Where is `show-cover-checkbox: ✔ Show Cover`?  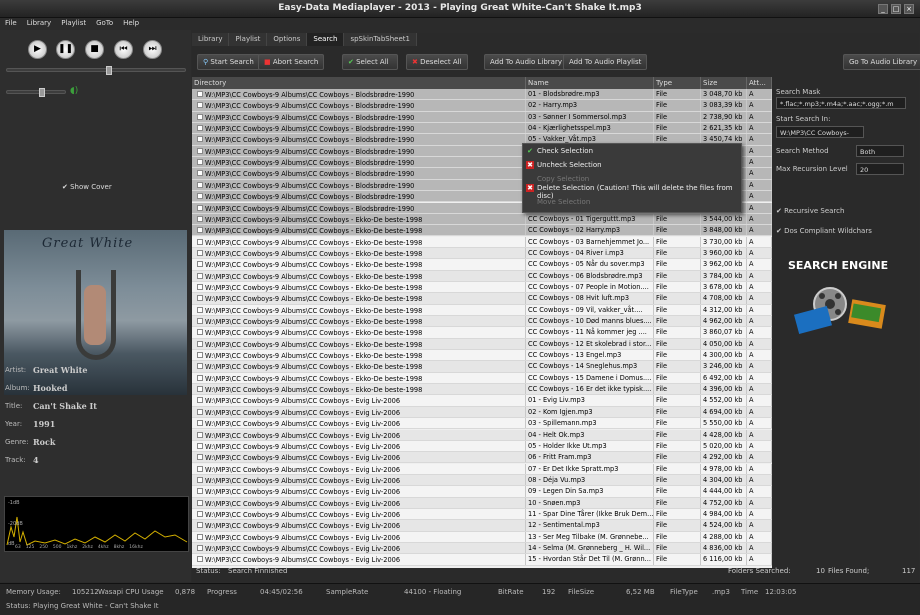 show-cover-checkbox: ✔ Show Cover is located at coordinates (87, 187).